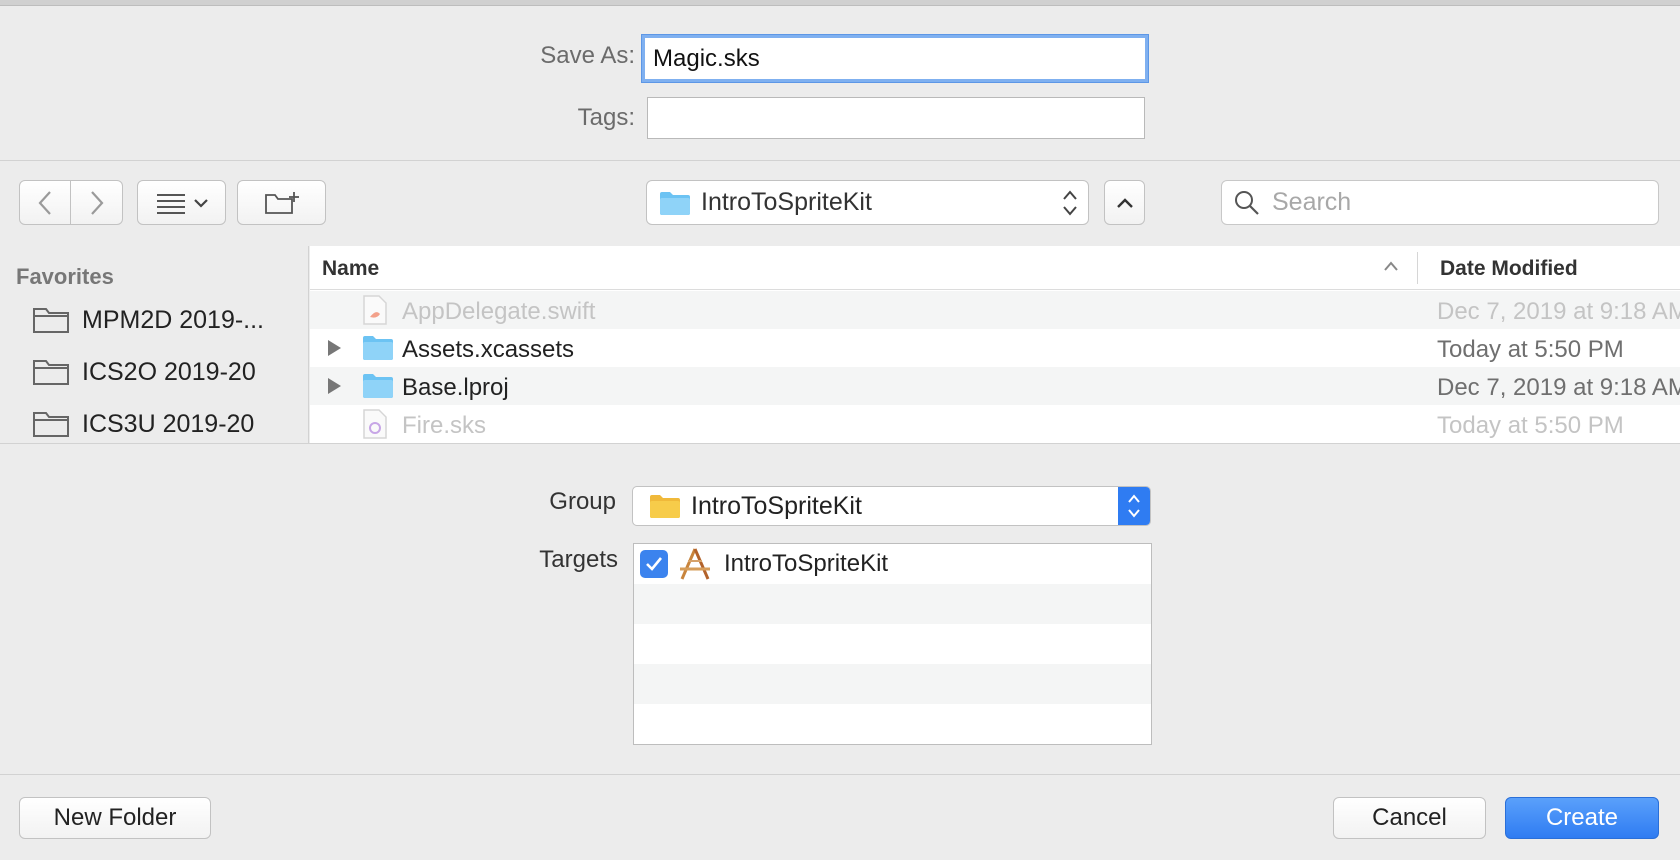 This screenshot has height=860, width=1680. I want to click on create-button: Create, so click(1582, 818).